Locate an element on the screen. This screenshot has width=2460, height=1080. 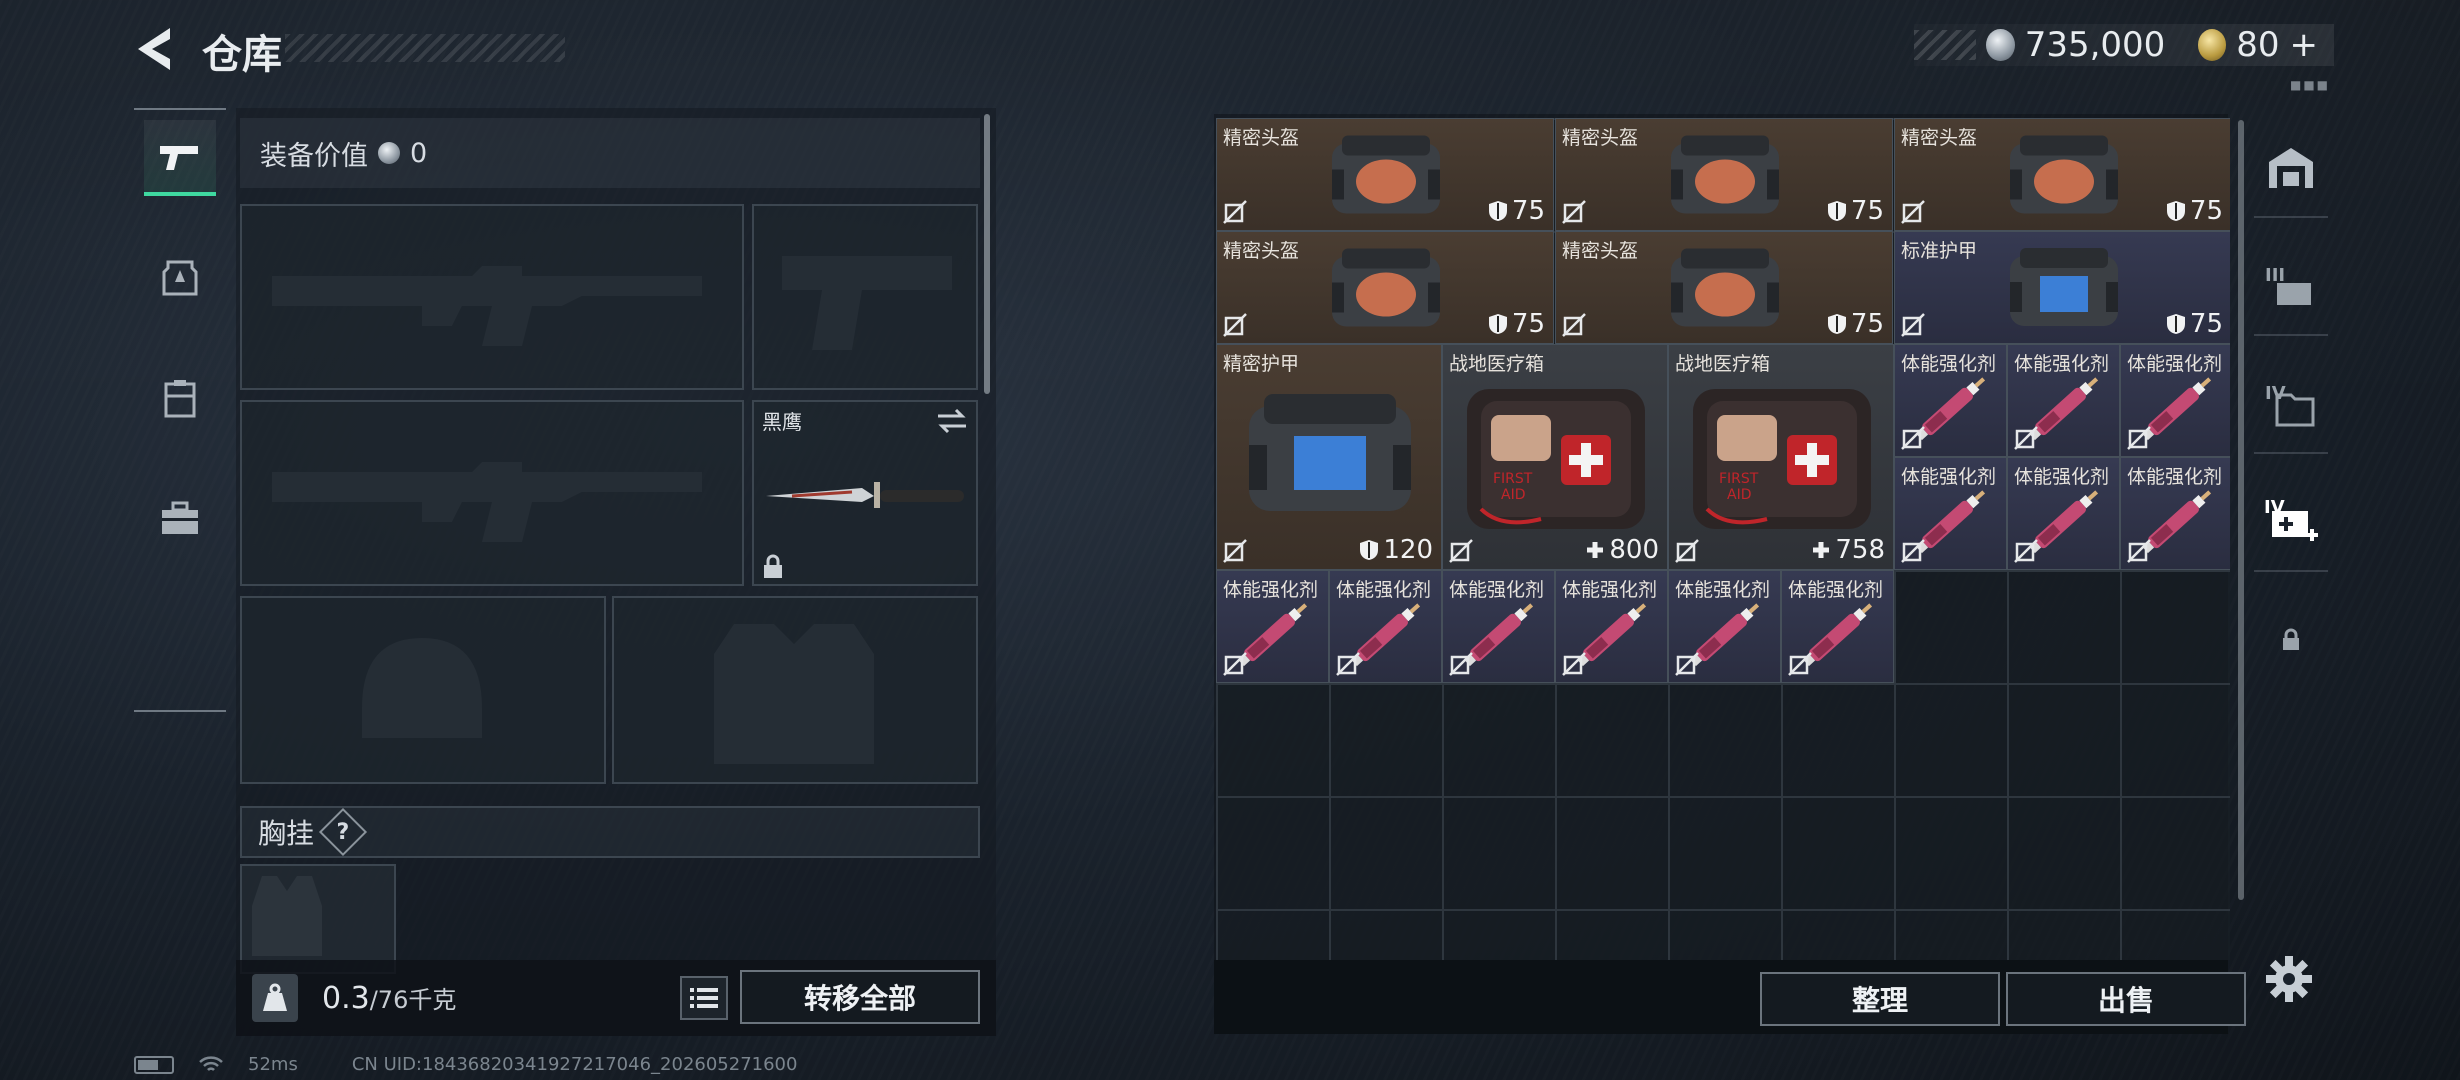
silver-coin-icon is located at coordinates (389, 153).